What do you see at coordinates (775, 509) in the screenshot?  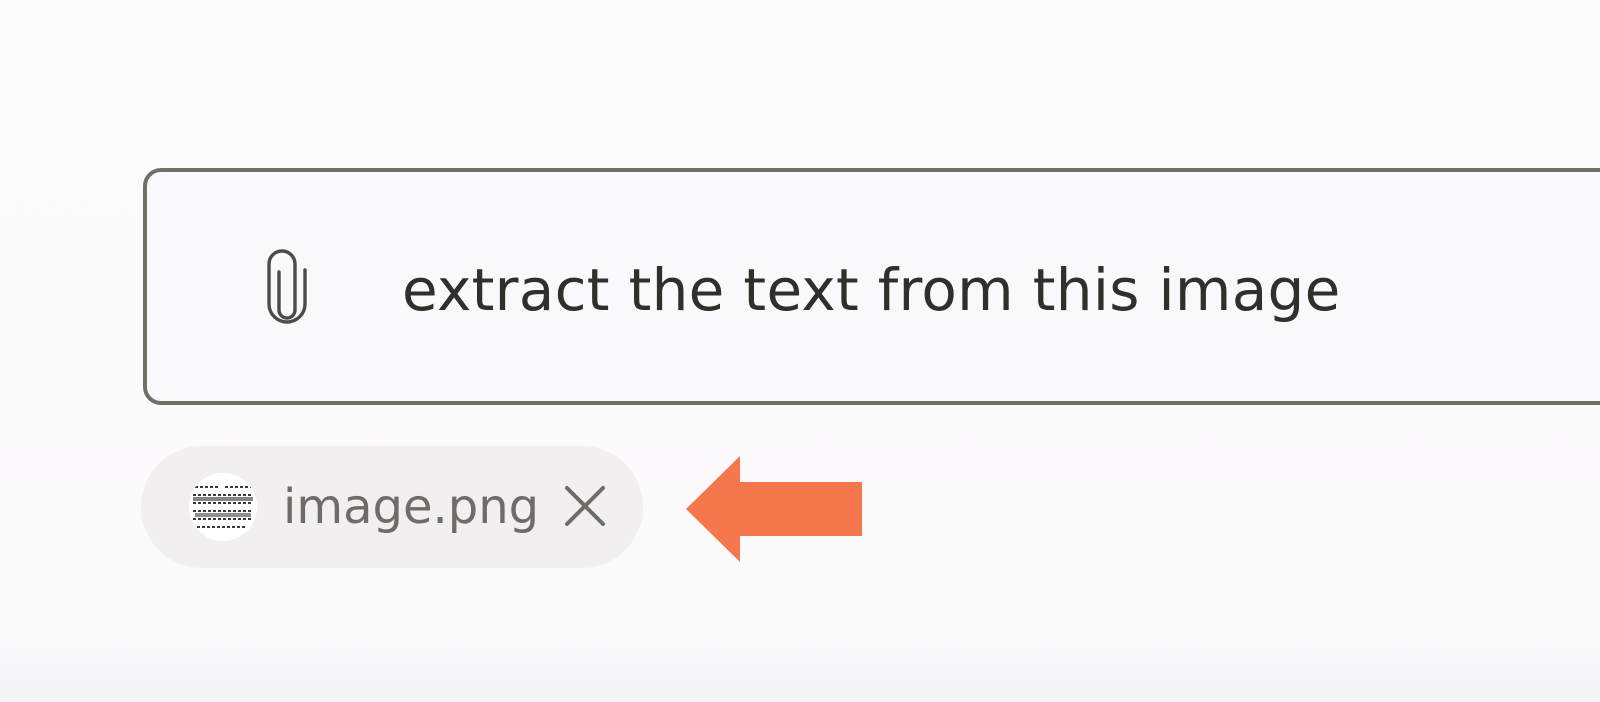 I see `left-arrow-icon` at bounding box center [775, 509].